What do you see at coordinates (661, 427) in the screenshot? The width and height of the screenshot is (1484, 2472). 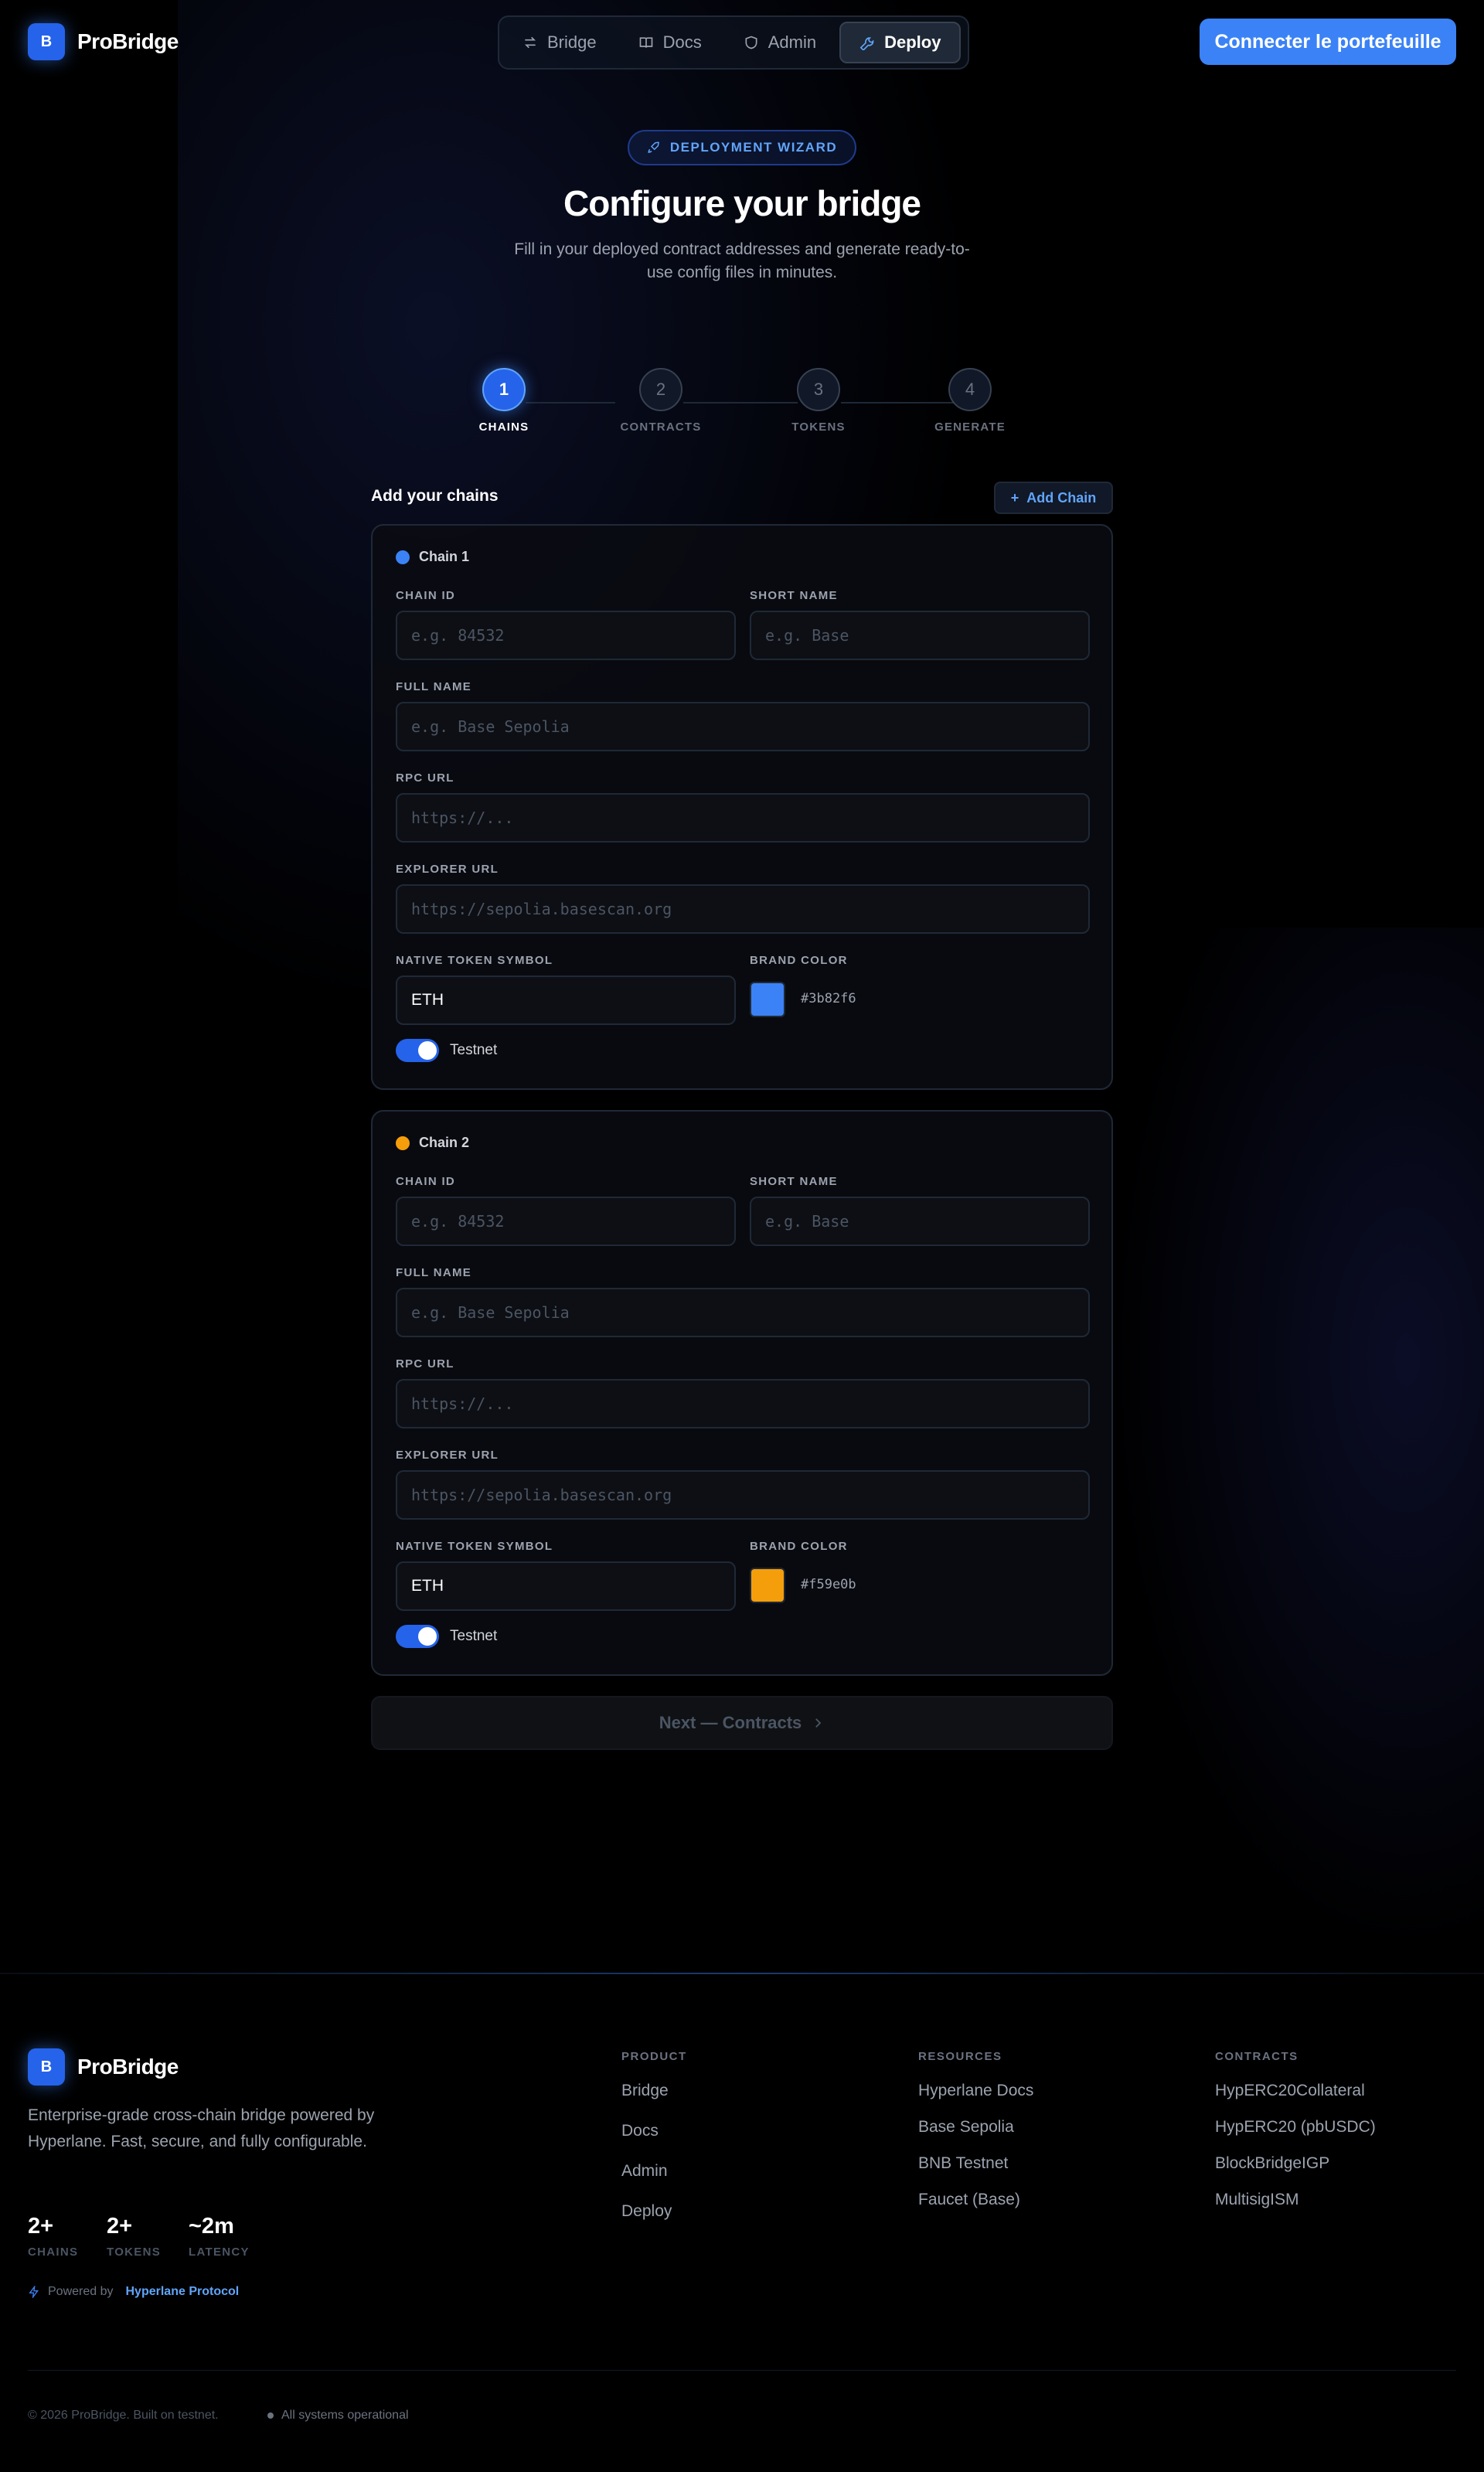 I see `step-label: CONTRACTS` at bounding box center [661, 427].